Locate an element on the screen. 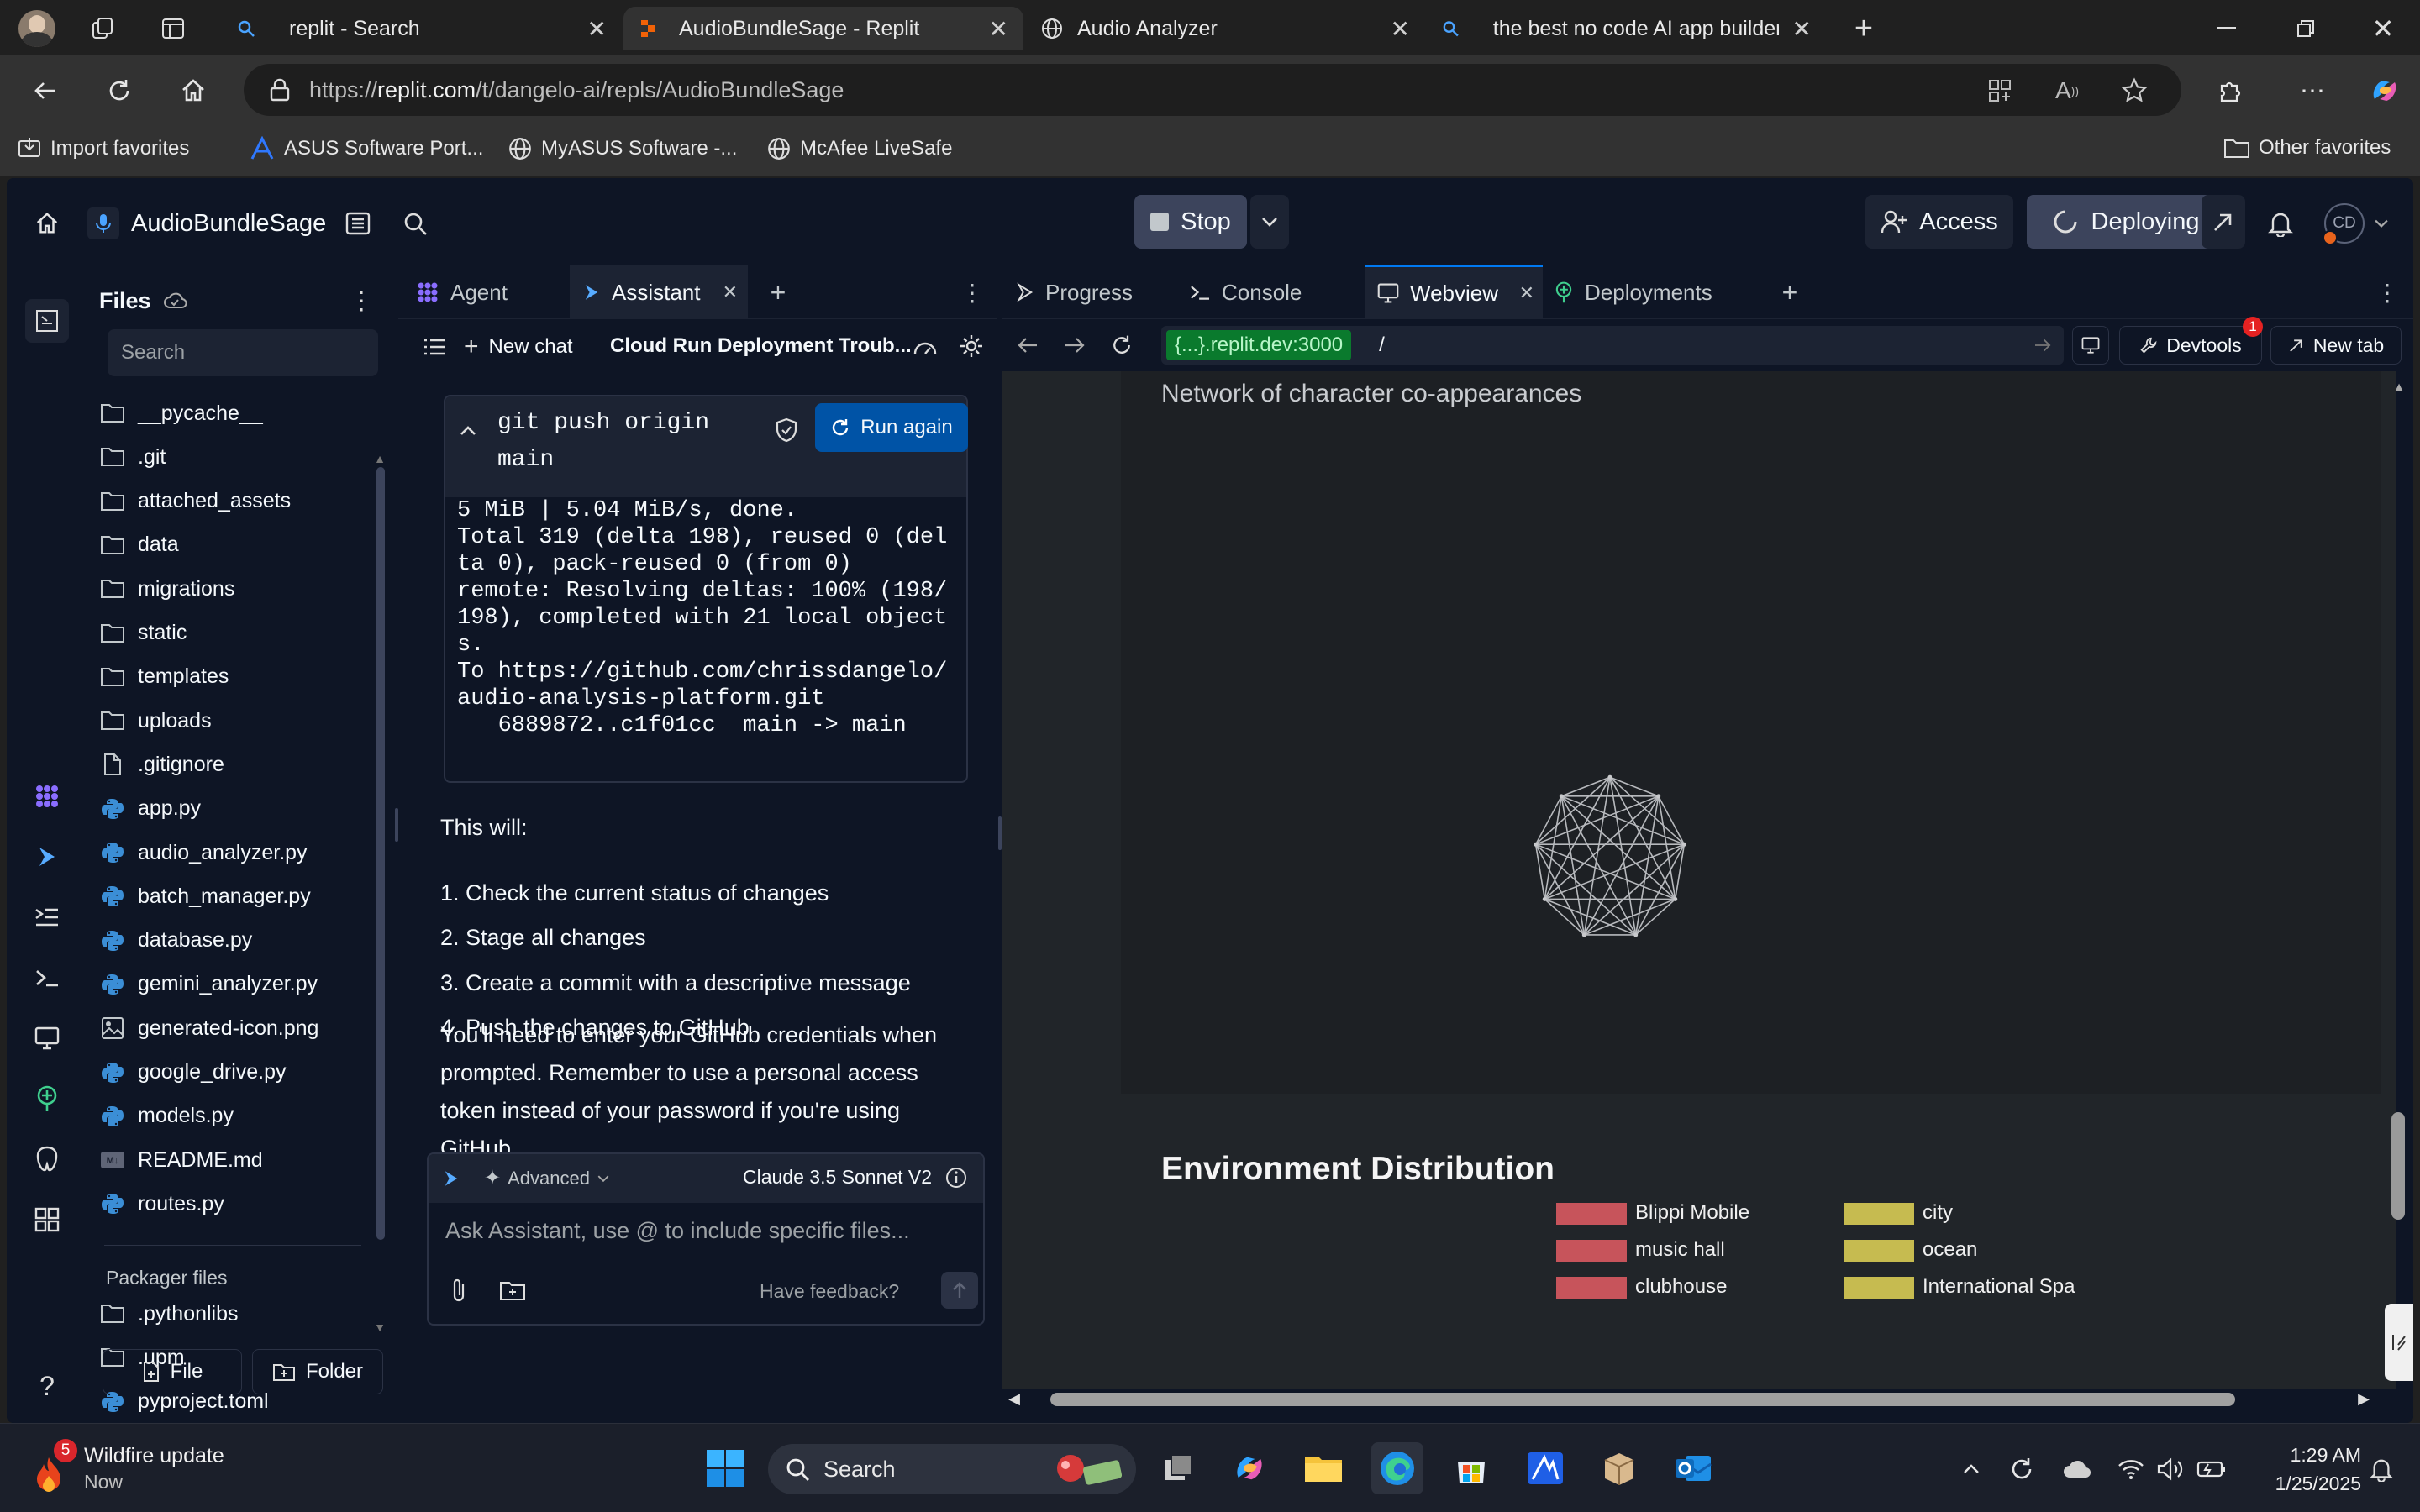 This screenshot has width=2420, height=1512. all-tools-icon is located at coordinates (47, 1220).